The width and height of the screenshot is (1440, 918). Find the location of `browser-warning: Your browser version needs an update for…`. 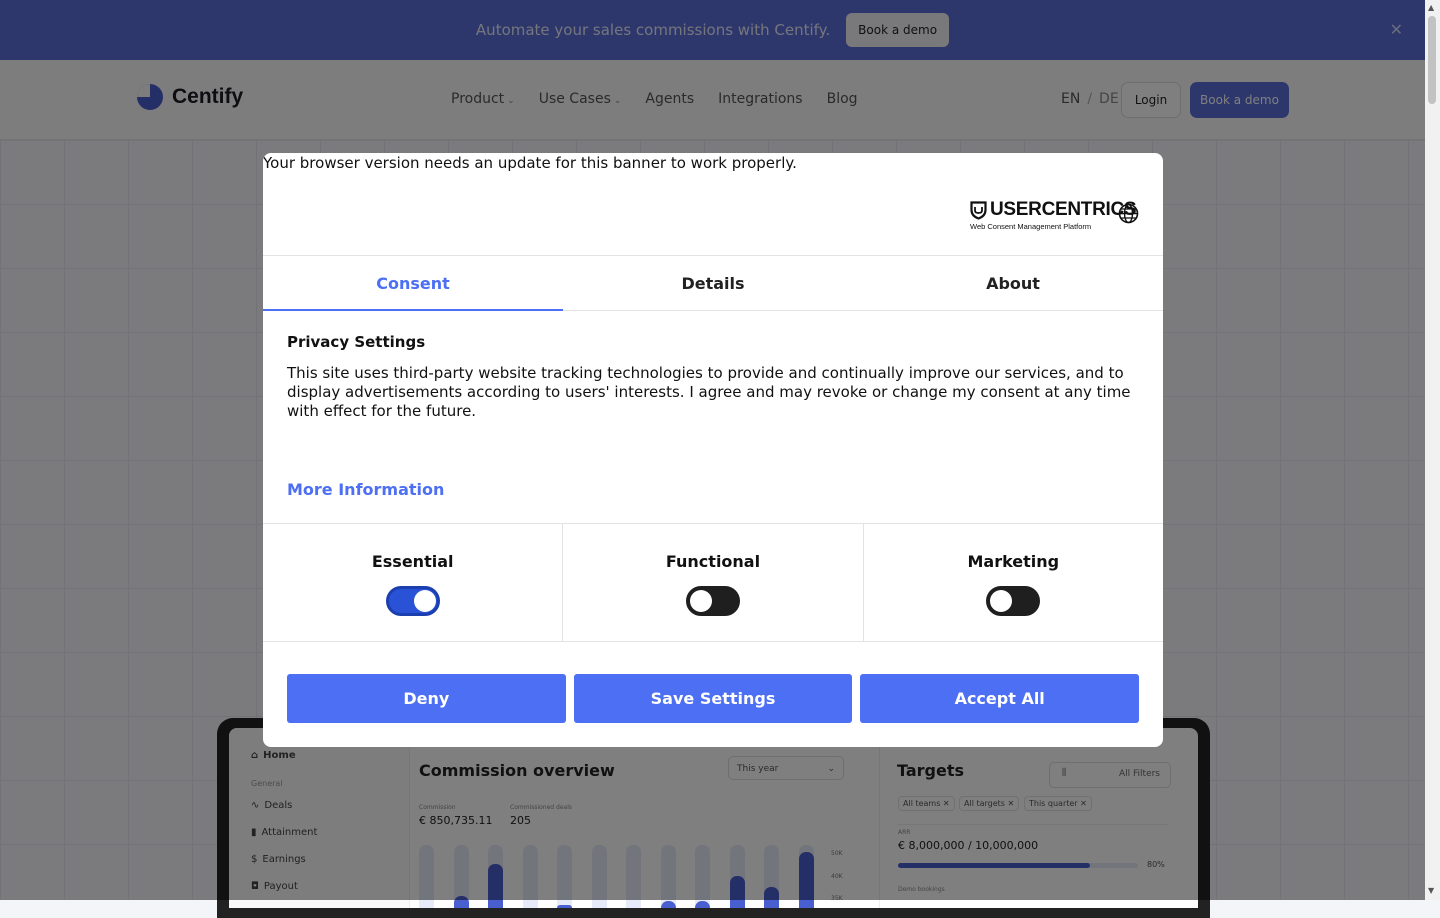

browser-warning: Your browser version needs an update for… is located at coordinates (530, 163).